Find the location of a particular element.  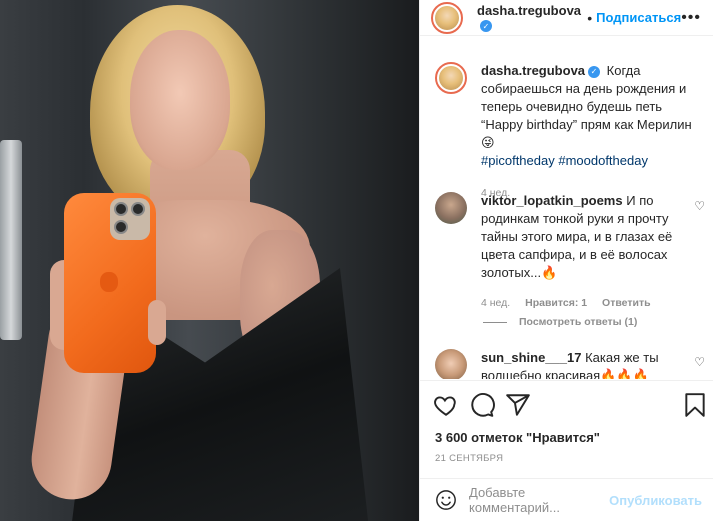

more-icon: ••• is located at coordinates (691, 18).